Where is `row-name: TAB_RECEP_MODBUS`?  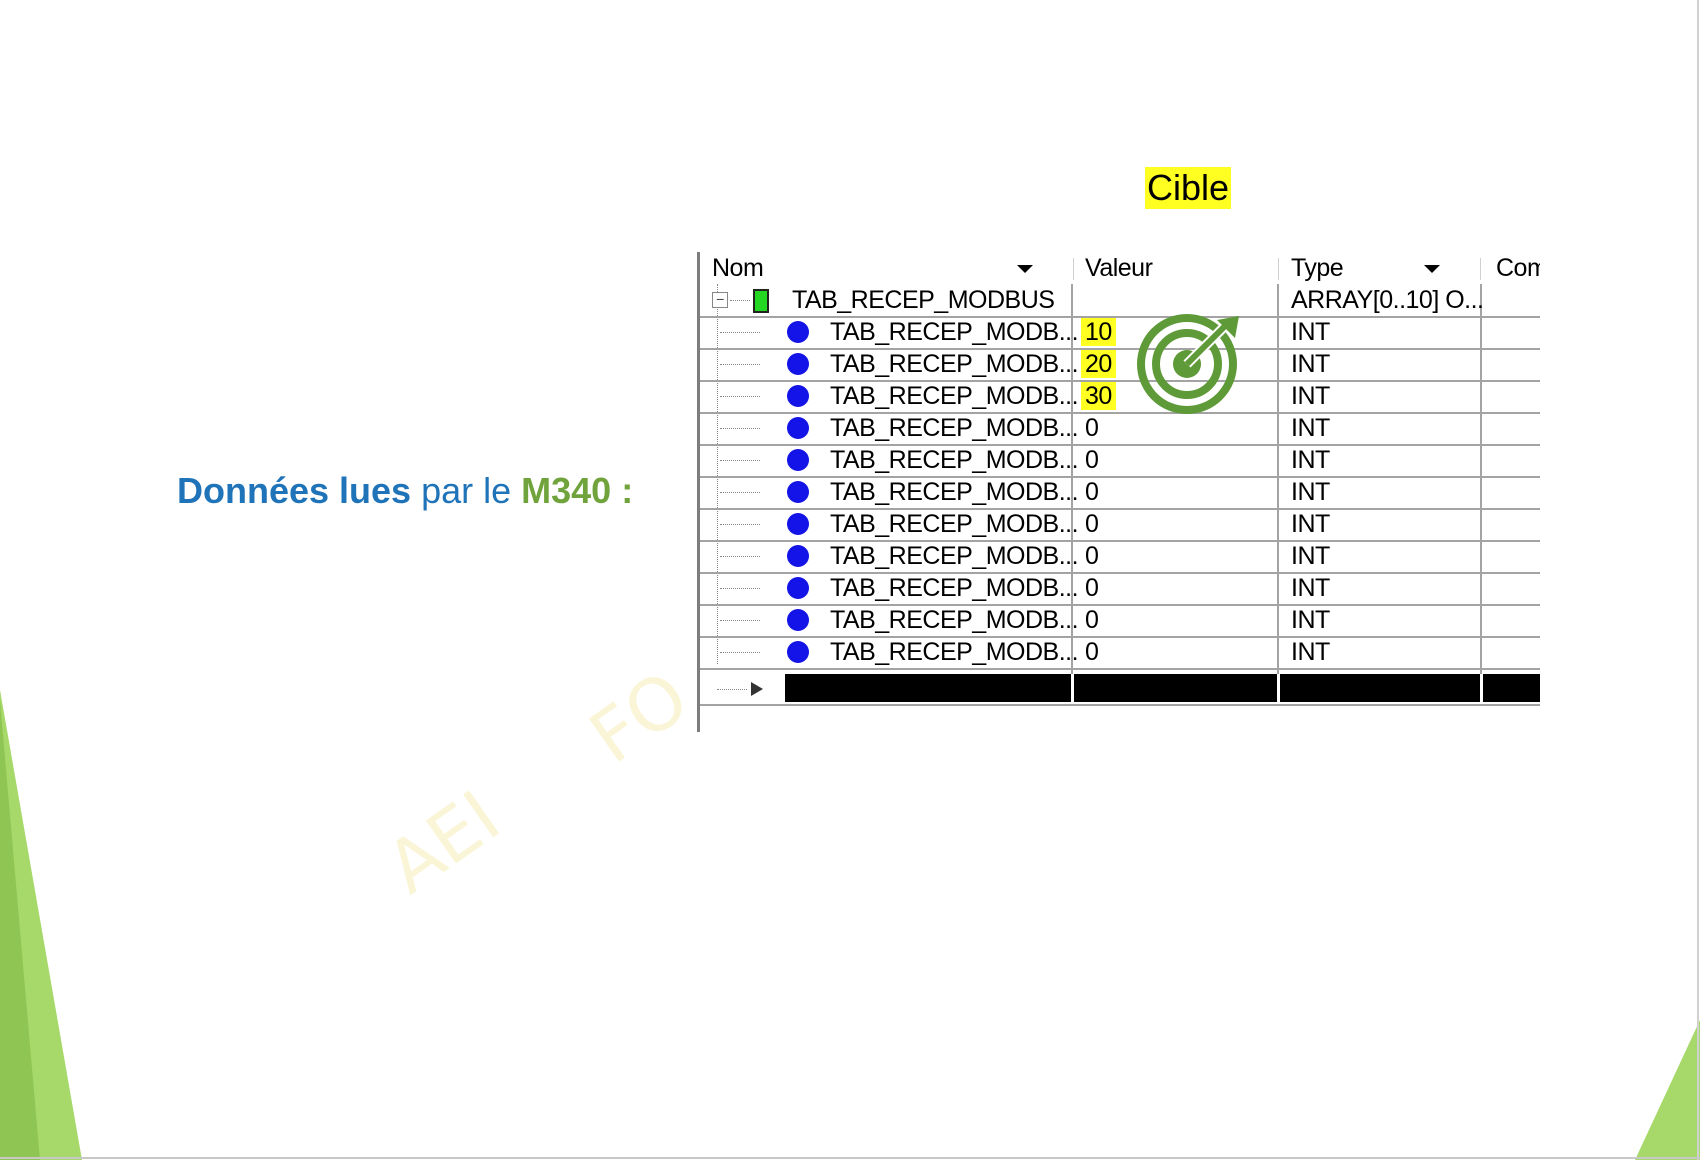
row-name: TAB_RECEP_MODBUS is located at coordinates (923, 300).